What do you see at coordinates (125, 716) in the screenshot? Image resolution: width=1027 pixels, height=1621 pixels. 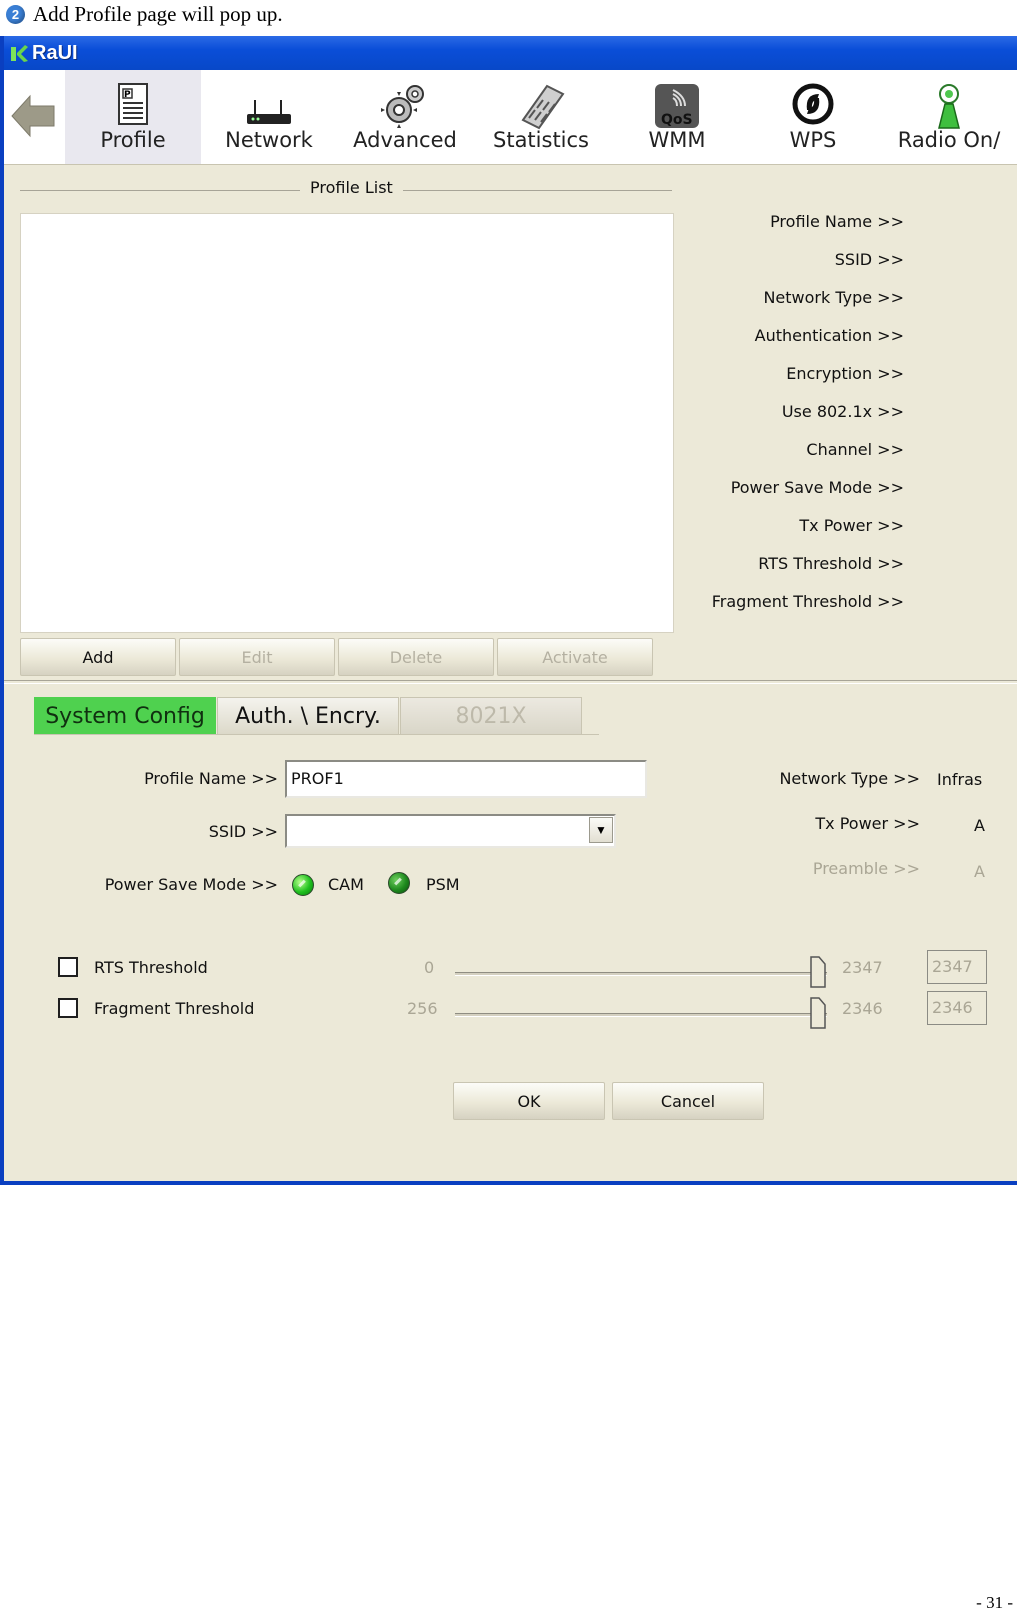 I see `tab-system-config: System Config` at bounding box center [125, 716].